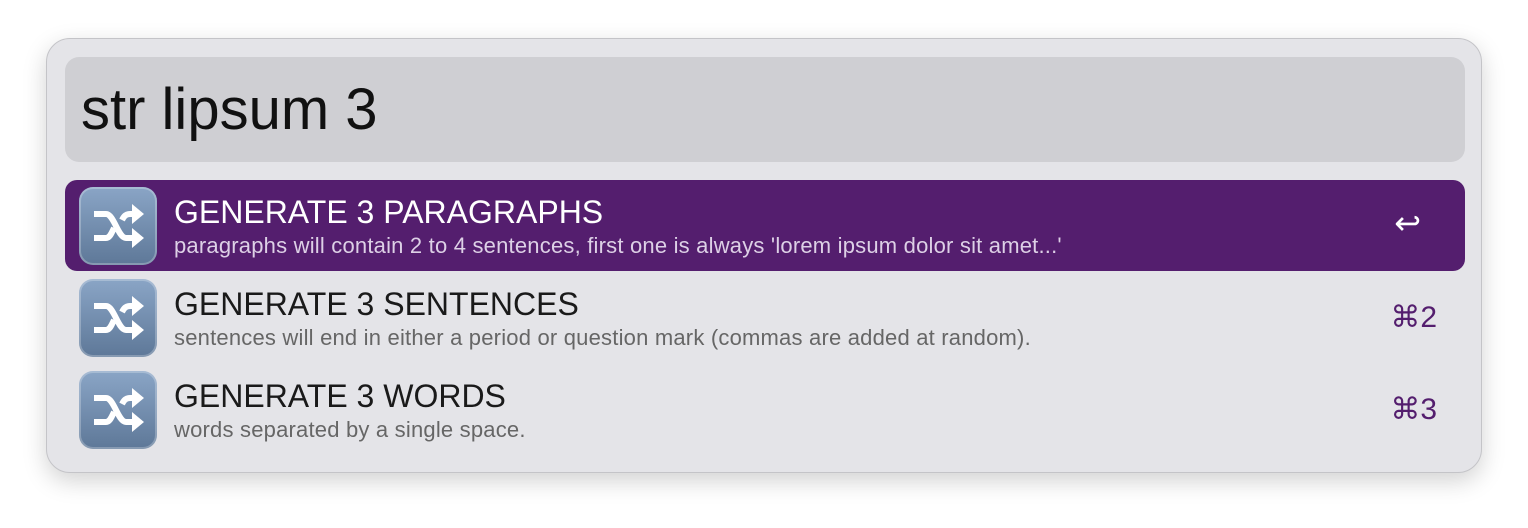  Describe the element at coordinates (350, 429) in the screenshot. I see `result-subtitle: words separated by a single space.` at that location.